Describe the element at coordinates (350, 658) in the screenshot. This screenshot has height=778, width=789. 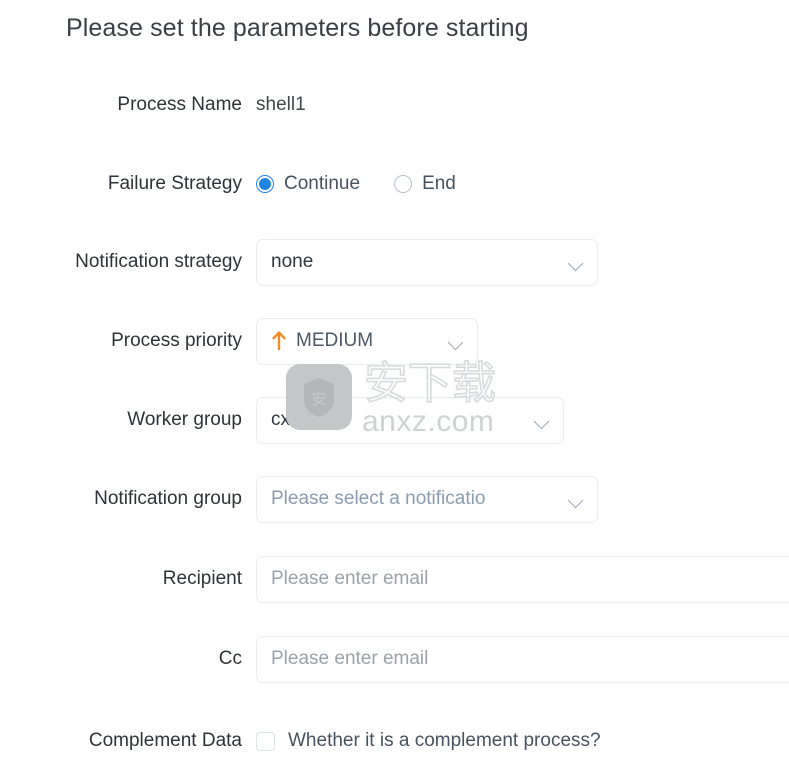
I see `cc-placeholder: Please enter email` at that location.